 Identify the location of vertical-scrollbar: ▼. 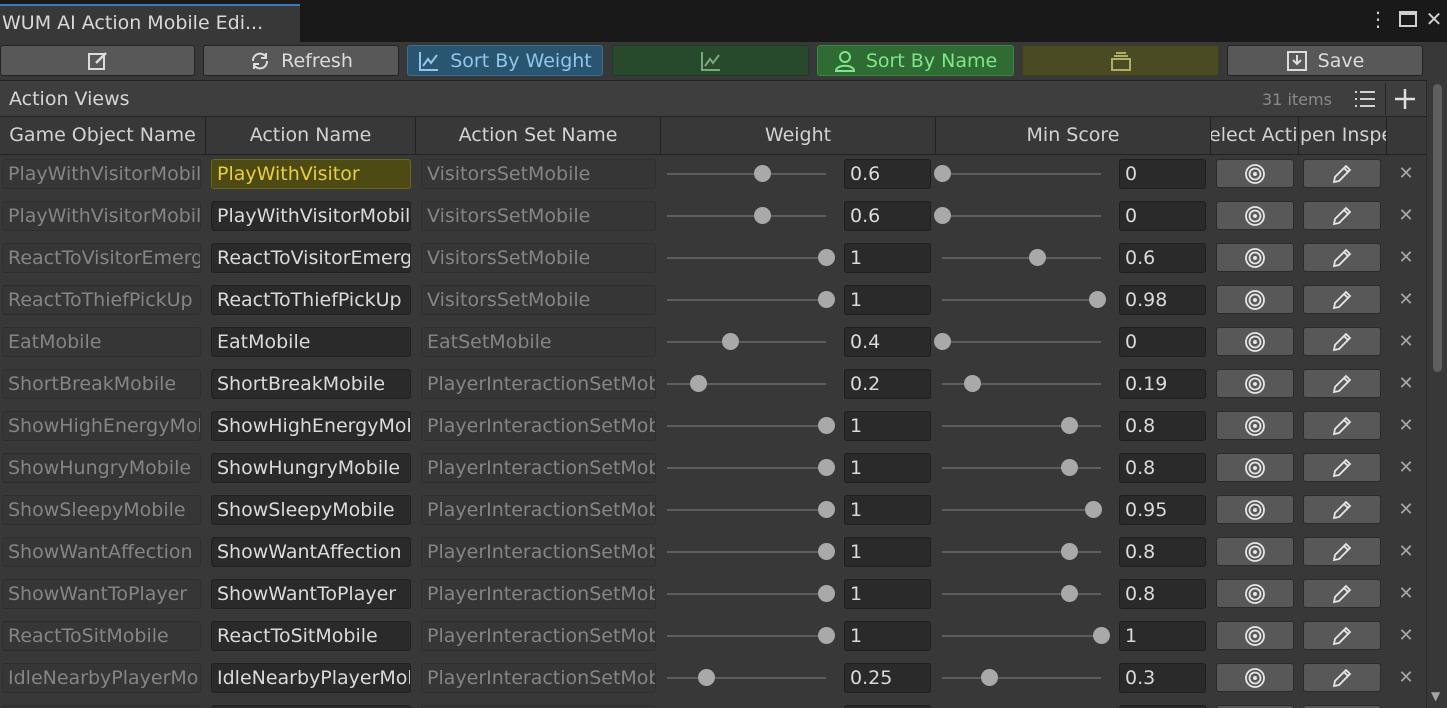
(1436, 394).